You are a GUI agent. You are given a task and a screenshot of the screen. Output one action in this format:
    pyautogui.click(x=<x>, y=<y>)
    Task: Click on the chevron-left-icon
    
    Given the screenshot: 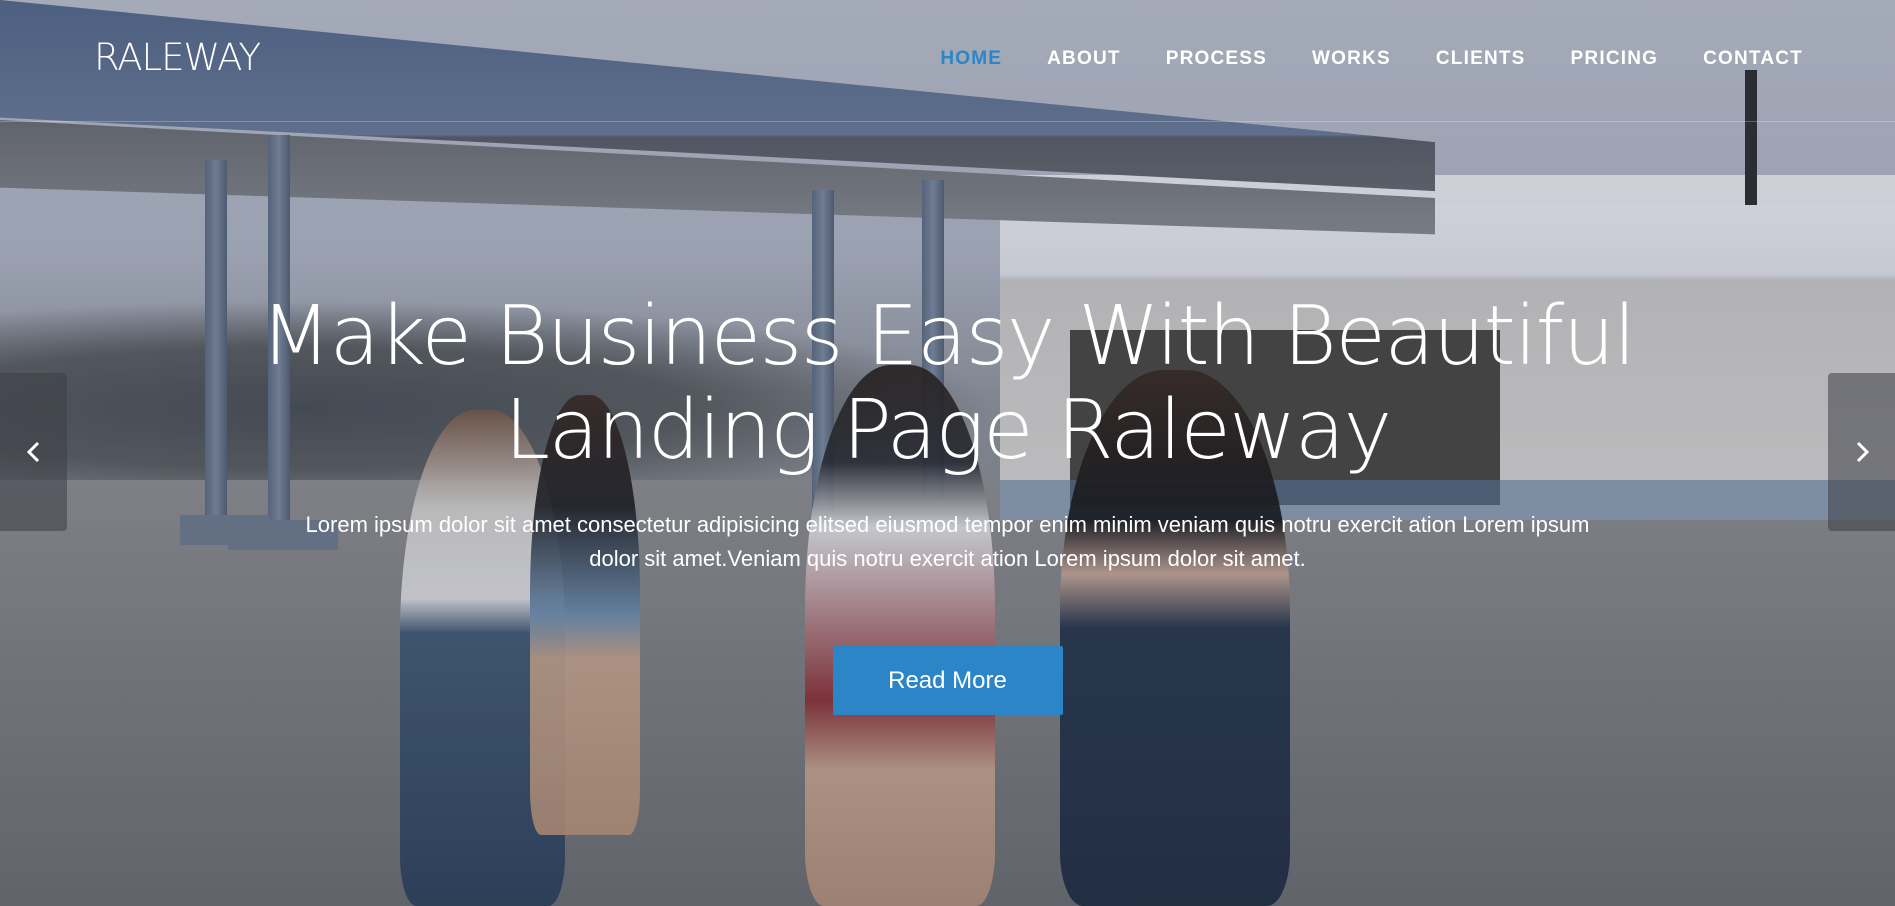 What is the action you would take?
    pyautogui.click(x=32, y=452)
    